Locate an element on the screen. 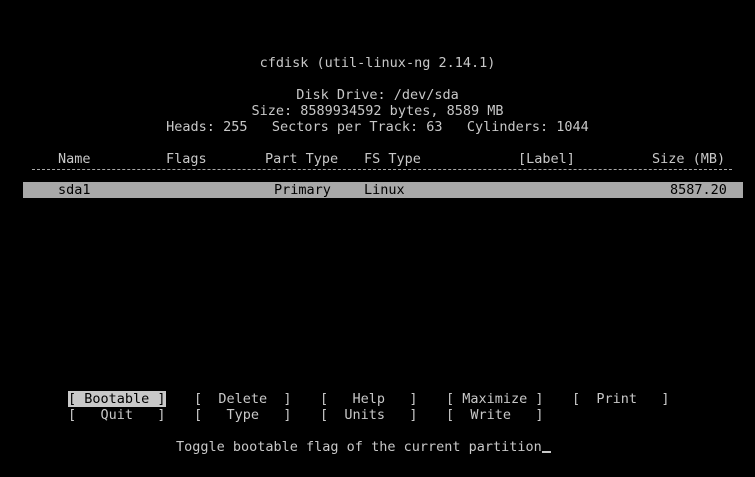  cursor-icon is located at coordinates (546, 452).